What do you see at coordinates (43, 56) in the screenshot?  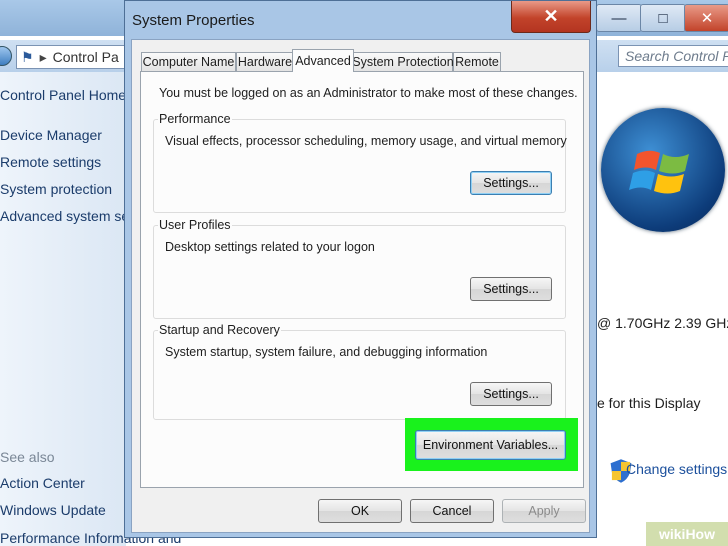 I see `breadcrumb-arrow-icon: ▸` at bounding box center [43, 56].